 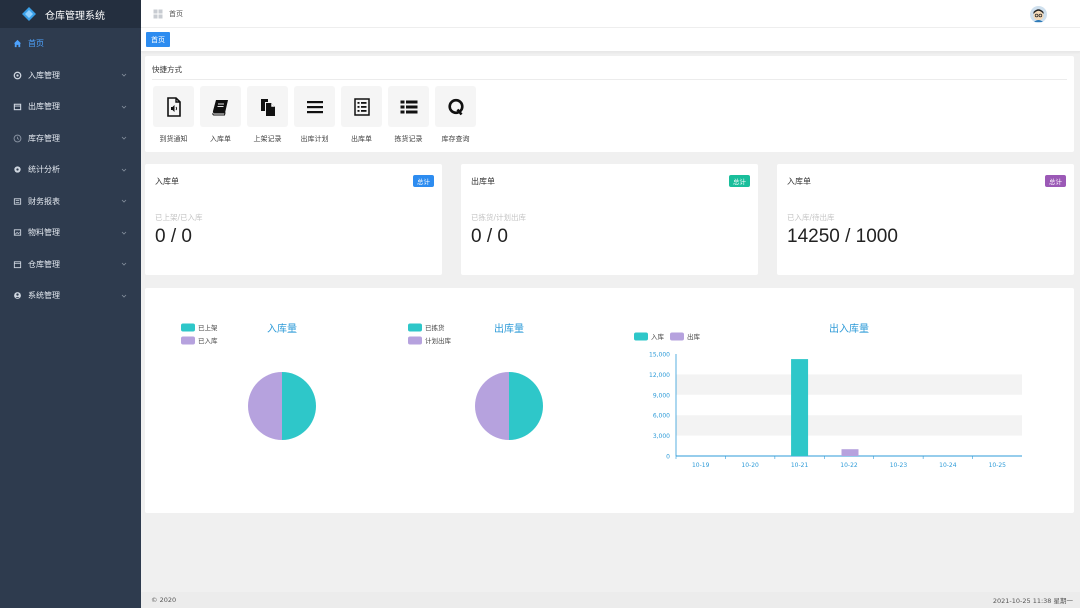 What do you see at coordinates (668, 457) in the screenshot?
I see `y-tick-label: 0` at bounding box center [668, 457].